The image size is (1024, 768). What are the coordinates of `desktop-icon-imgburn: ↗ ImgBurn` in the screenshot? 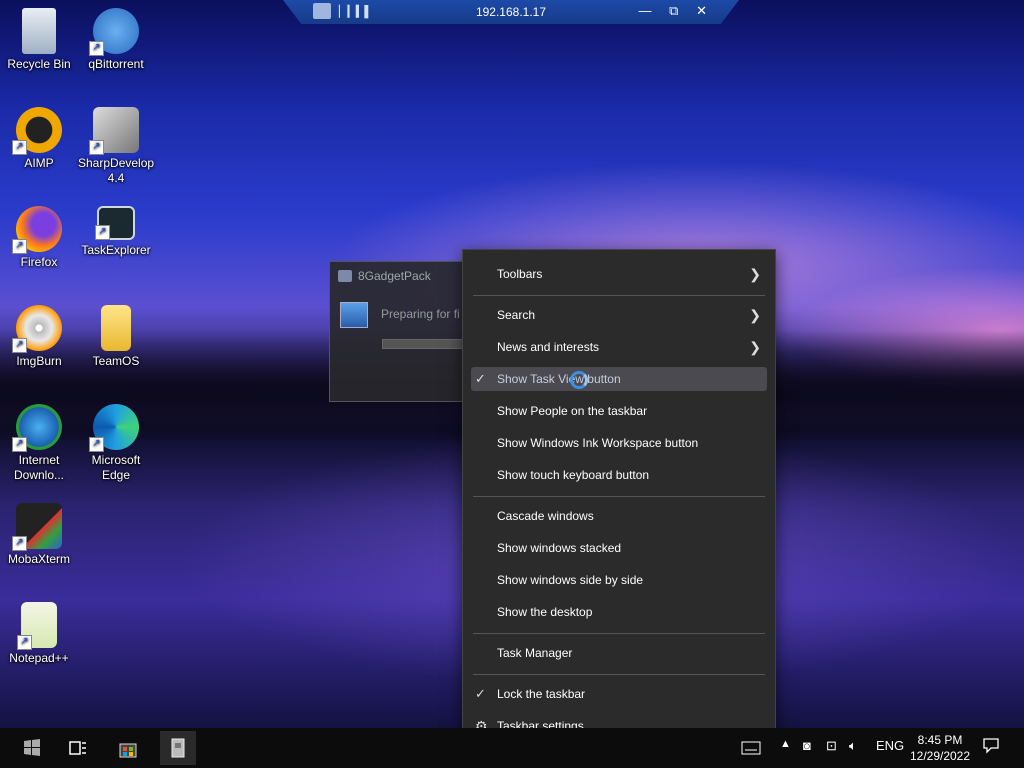 It's located at (39, 337).